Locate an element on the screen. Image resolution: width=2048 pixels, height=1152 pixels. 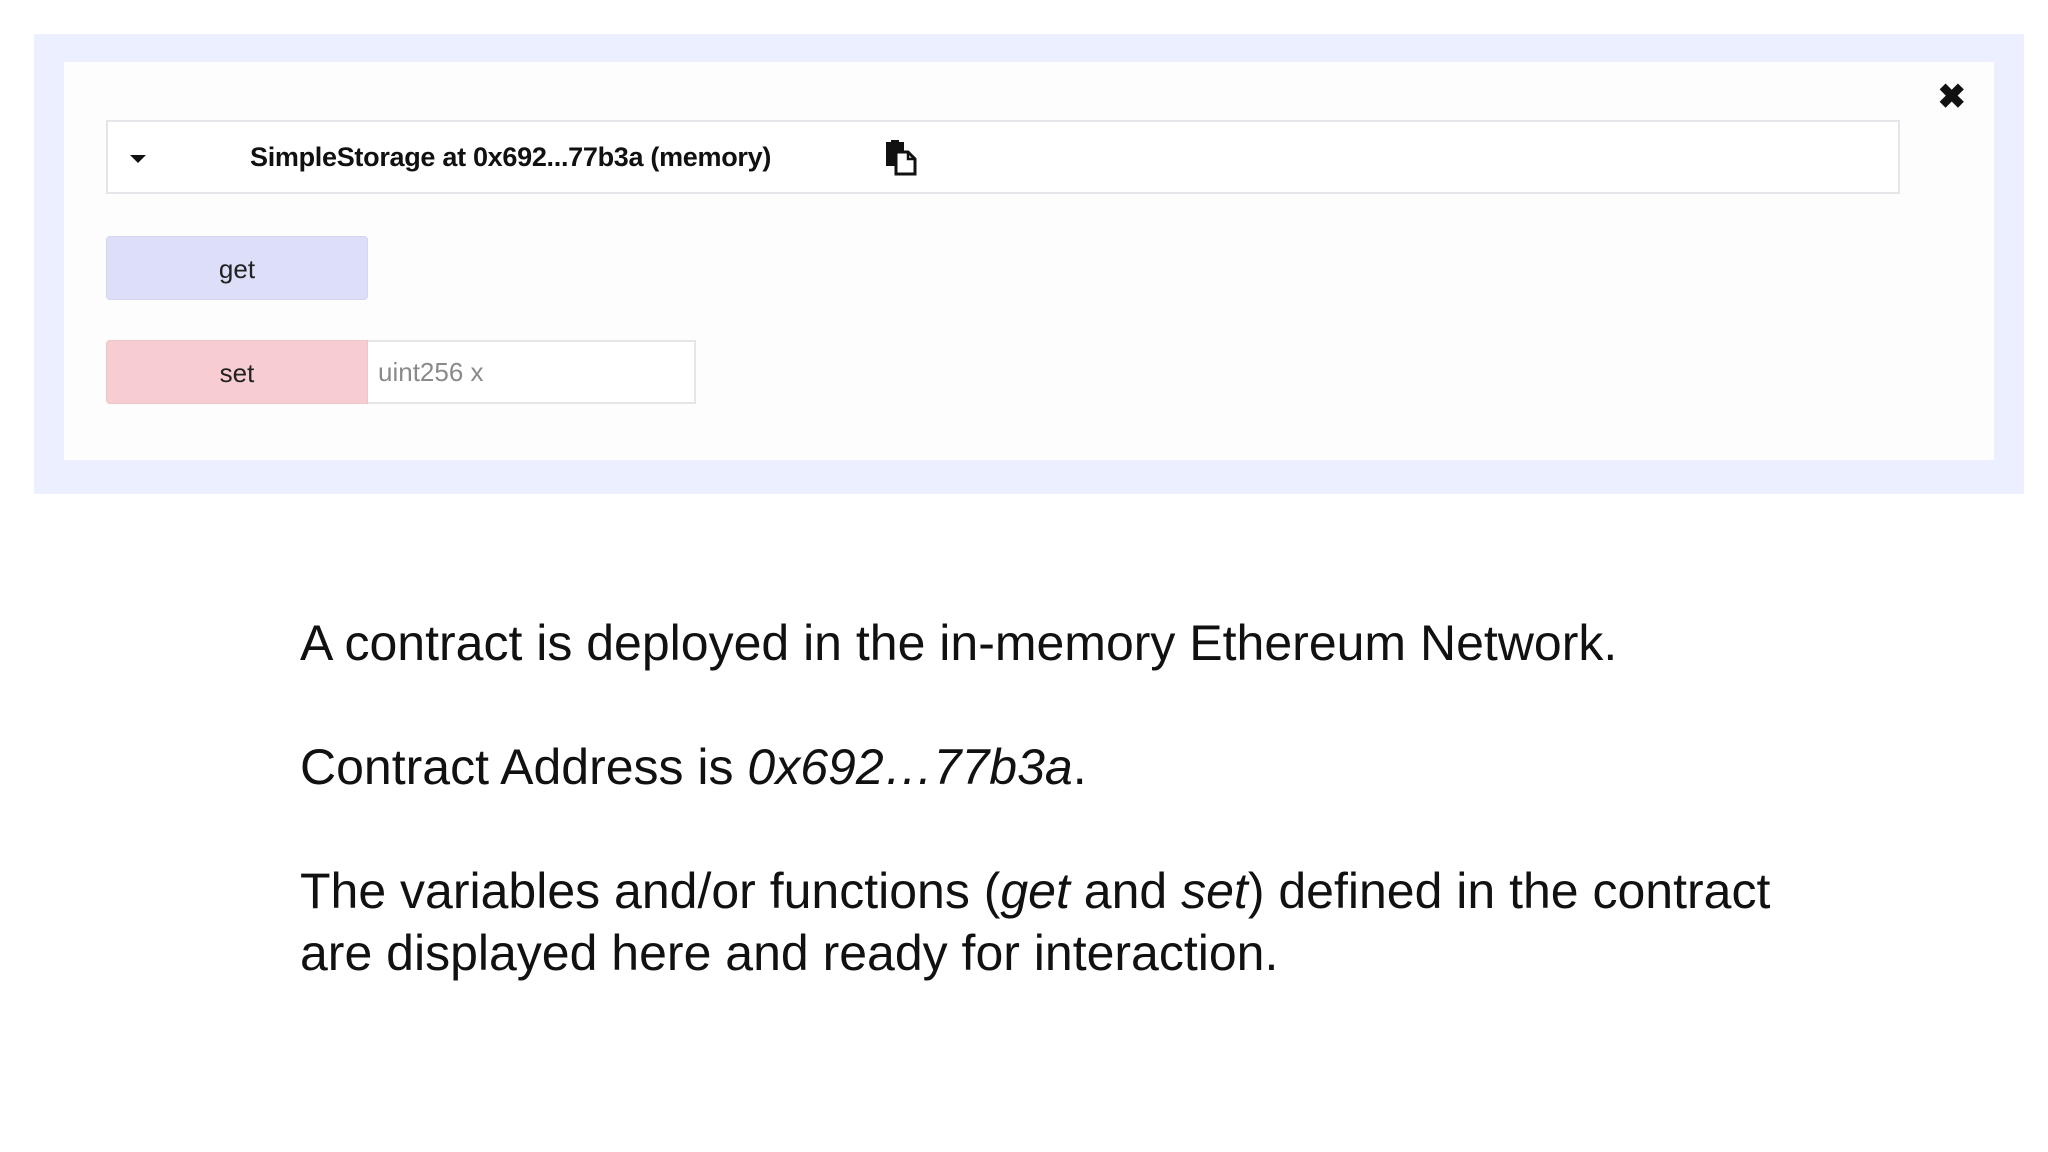
get-function-text: get is located at coordinates (1035, 891).